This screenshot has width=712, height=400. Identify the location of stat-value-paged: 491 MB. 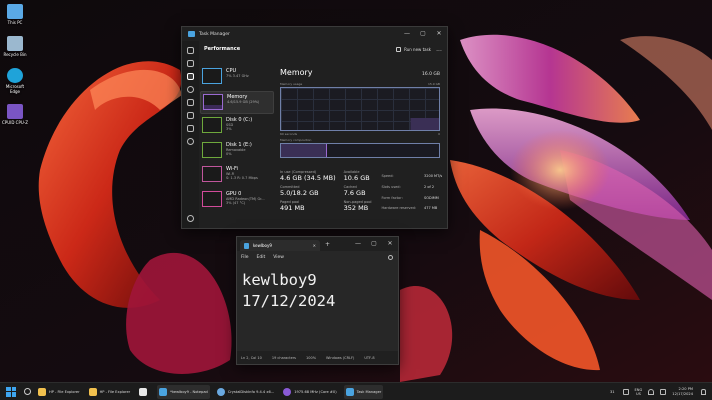
(292, 208).